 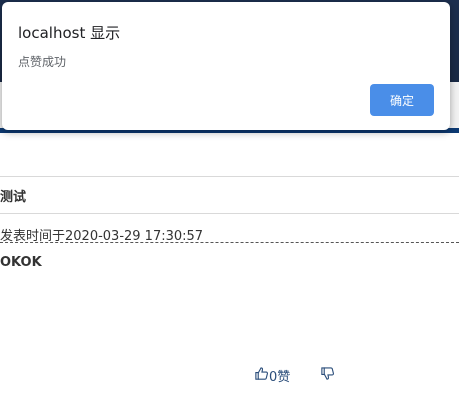 What do you see at coordinates (42, 62) in the screenshot?
I see `dialog-message: 点赞成功` at bounding box center [42, 62].